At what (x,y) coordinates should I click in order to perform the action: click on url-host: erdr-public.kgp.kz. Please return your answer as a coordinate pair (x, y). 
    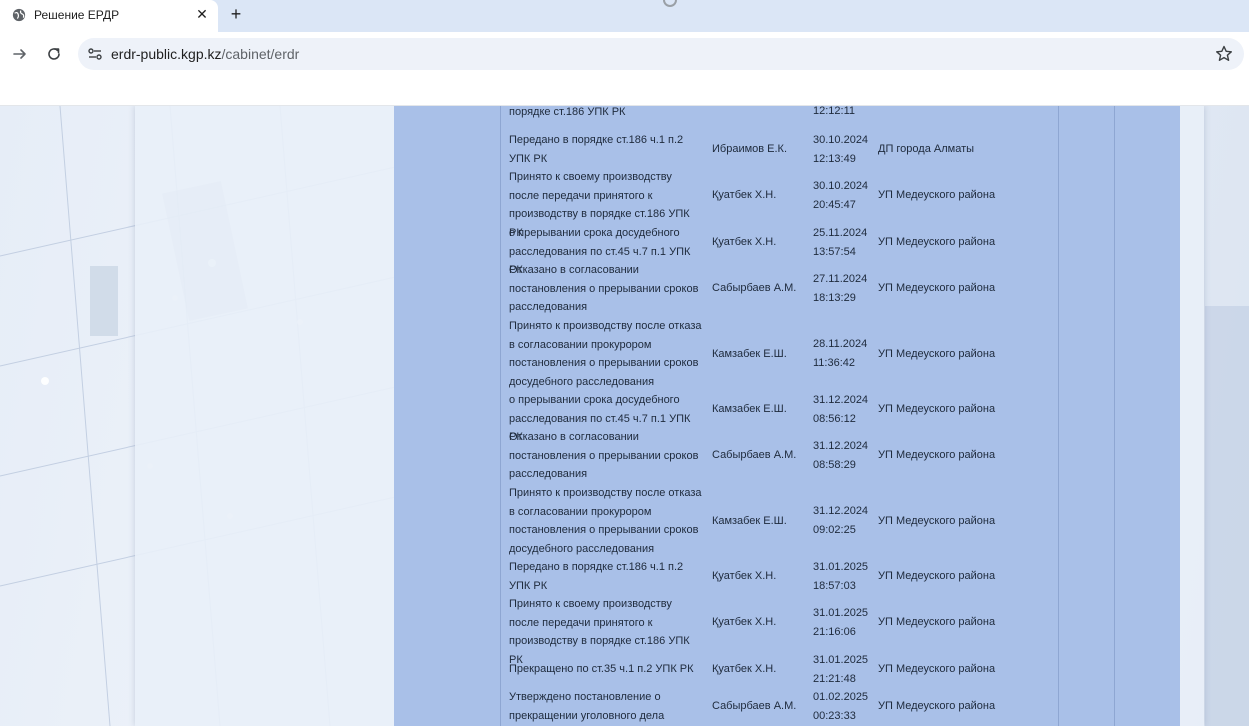
    Looking at the image, I should click on (166, 54).